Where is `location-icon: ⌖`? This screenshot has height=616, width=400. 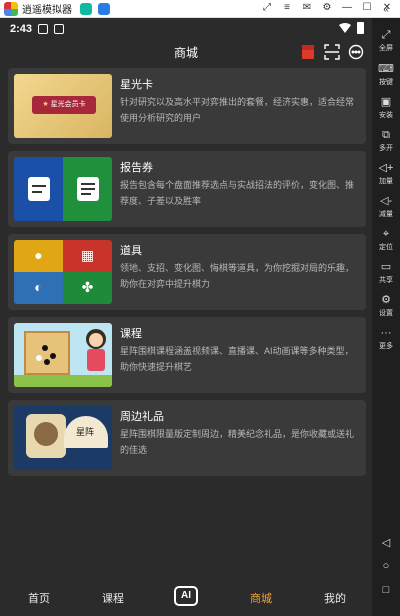
location-icon: ⌖ is located at coordinates (386, 234).